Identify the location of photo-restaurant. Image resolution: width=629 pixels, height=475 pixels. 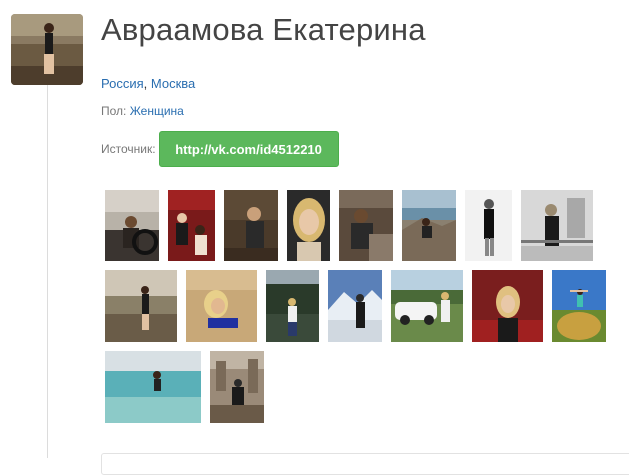
(366, 225).